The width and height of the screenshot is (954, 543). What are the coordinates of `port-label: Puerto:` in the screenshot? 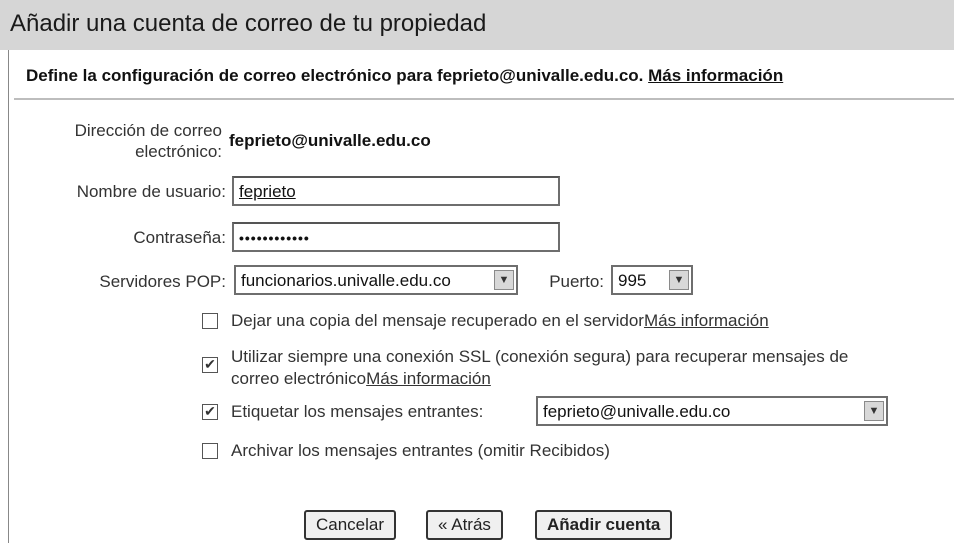 It's located at (576, 281).